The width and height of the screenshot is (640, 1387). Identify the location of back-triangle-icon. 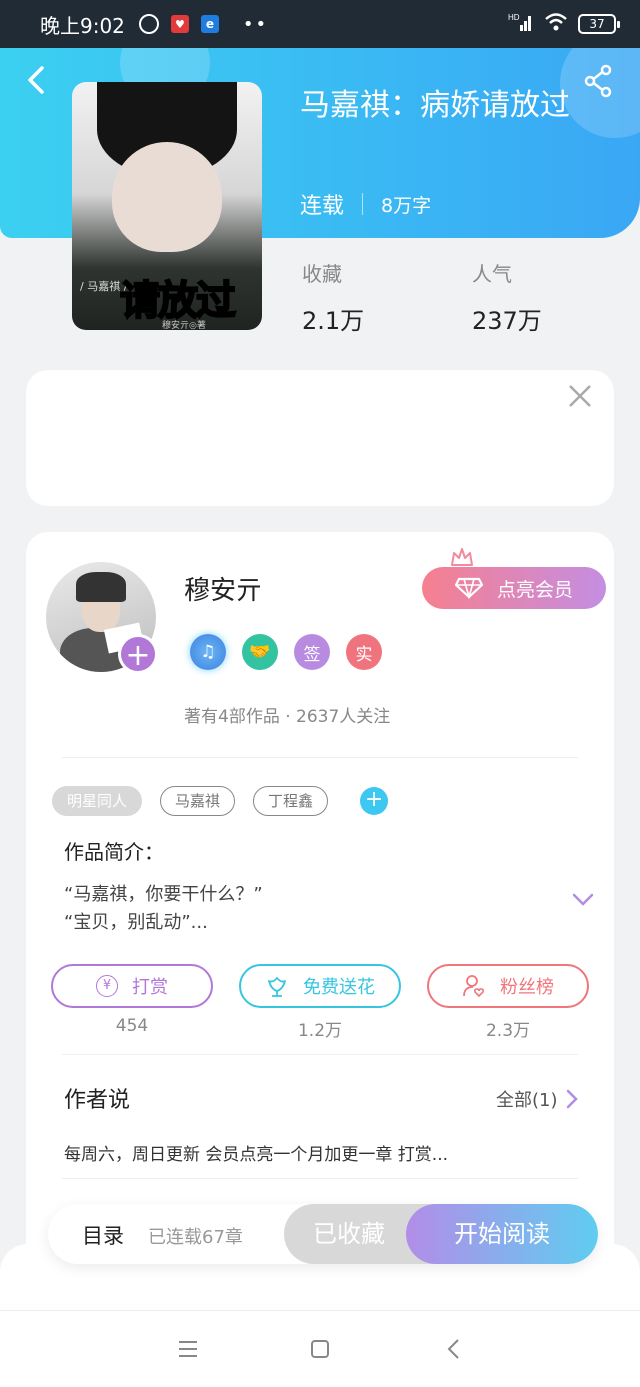
(453, 1349).